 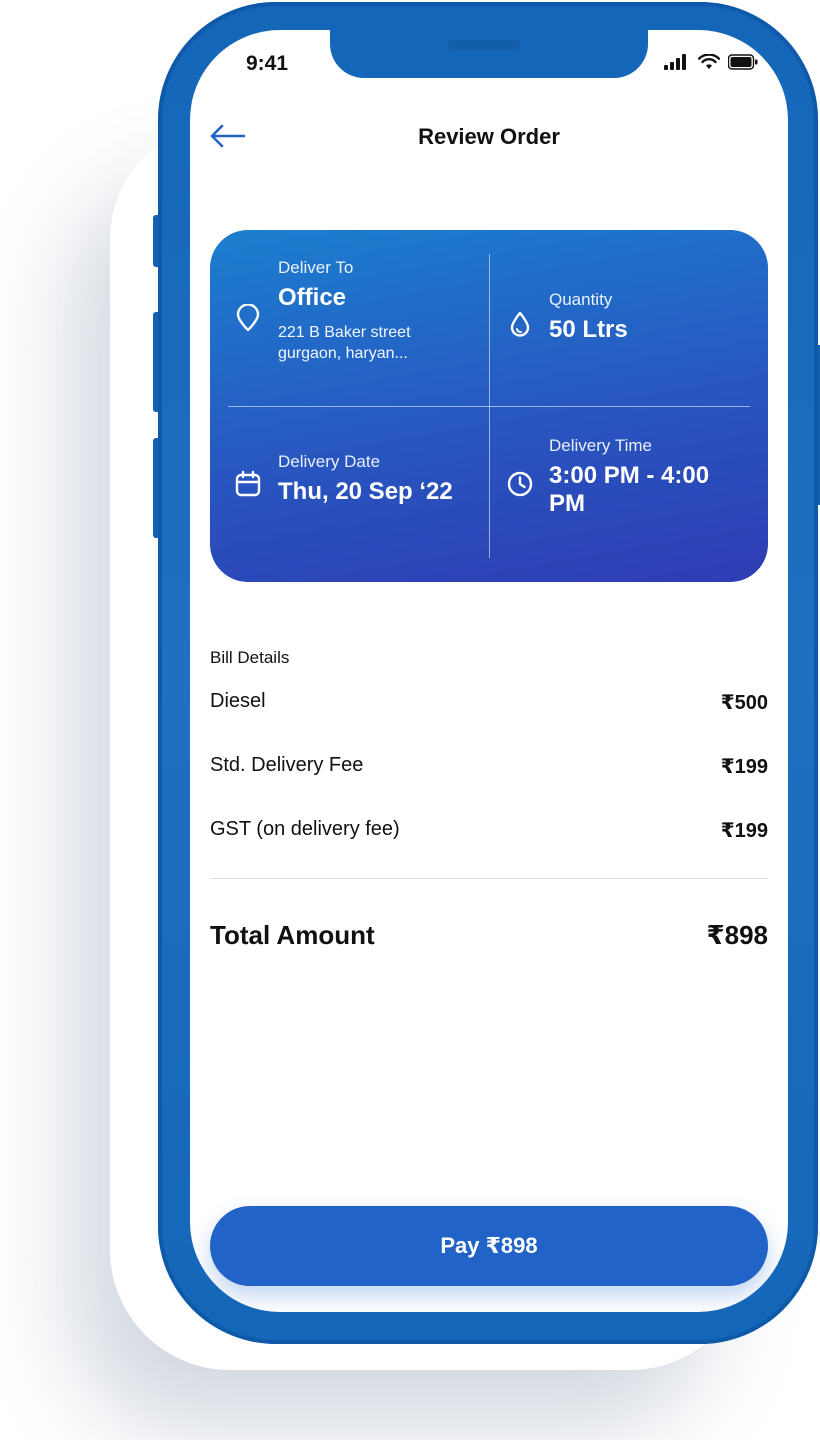 I want to click on clock-icon, so click(x=520, y=484).